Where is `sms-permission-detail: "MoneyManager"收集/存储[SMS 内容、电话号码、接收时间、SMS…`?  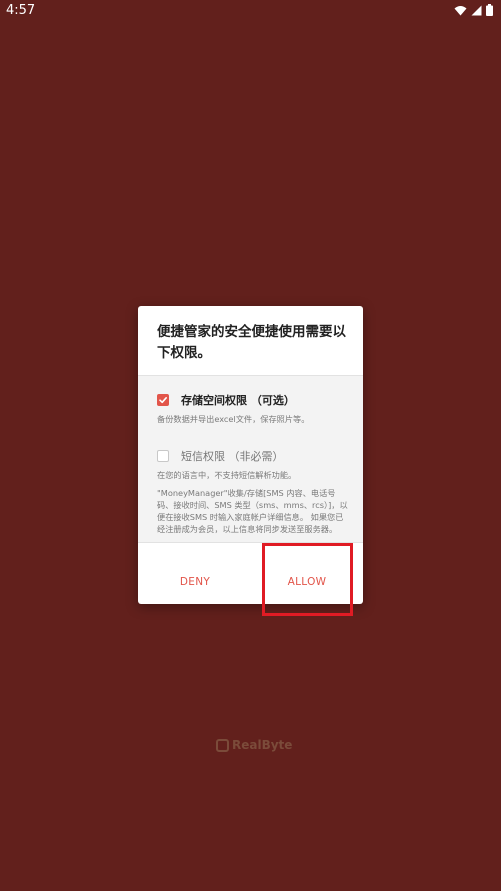
sms-permission-detail: "MoneyManager"收集/存储[SMS 内容、电话号码、接收时间、SMS… is located at coordinates (252, 511).